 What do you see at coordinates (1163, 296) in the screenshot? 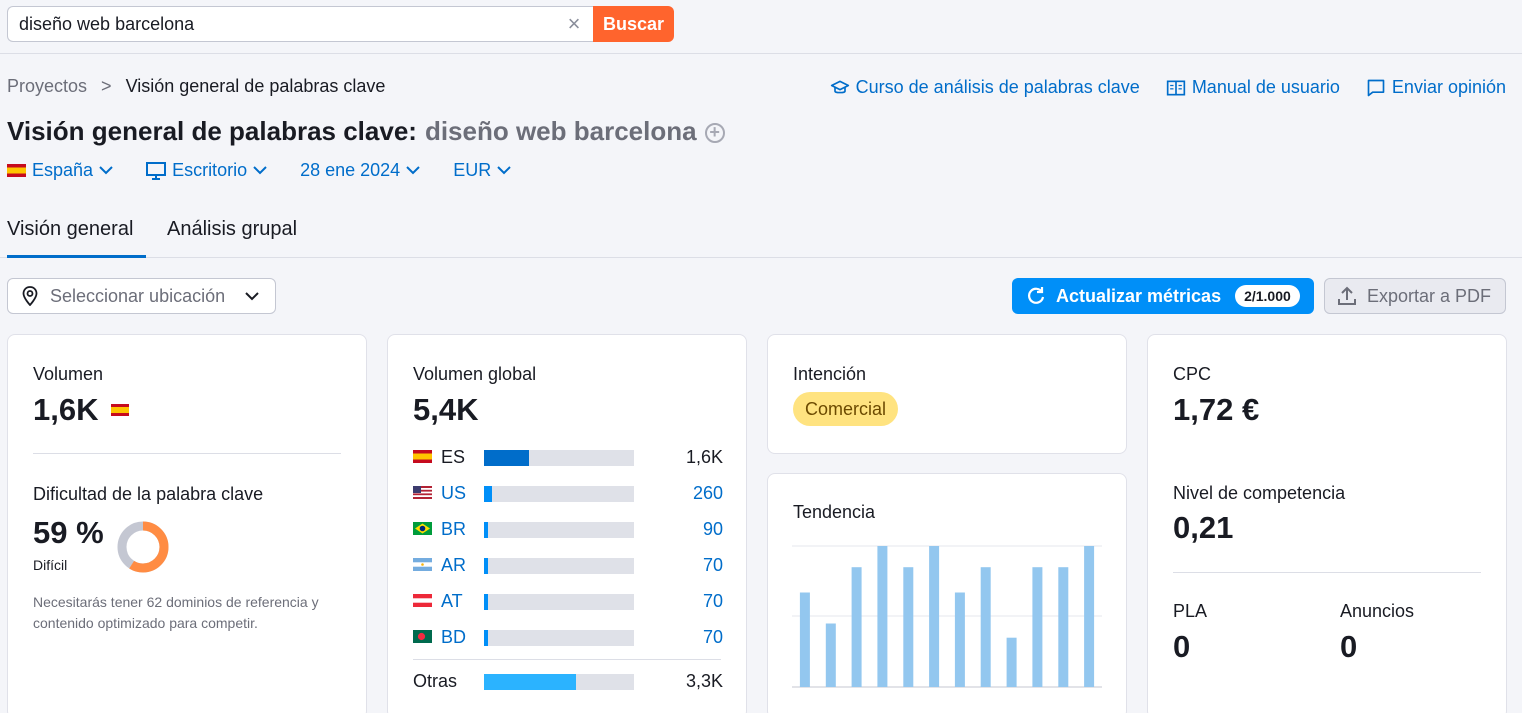
I see `update-metrics-button: Actualizar métricas 2/1.000` at bounding box center [1163, 296].